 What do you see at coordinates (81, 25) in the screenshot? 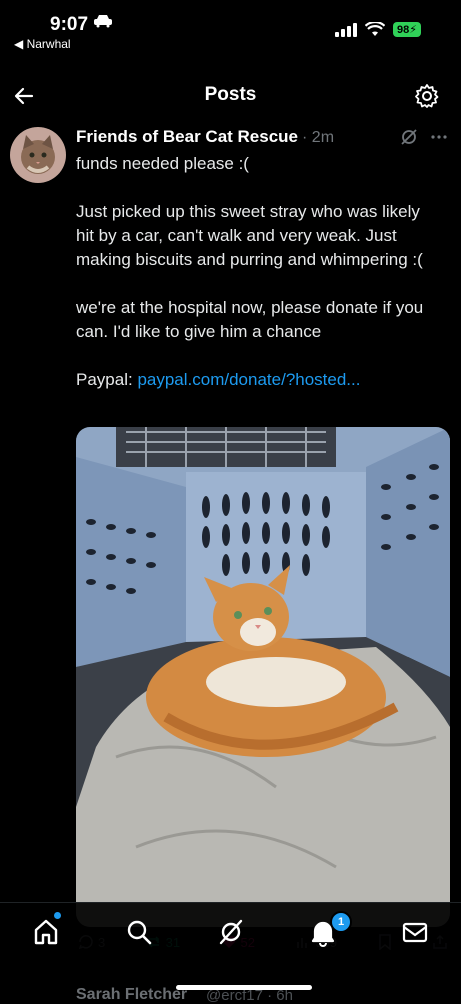
I see `status-time: 9:07` at bounding box center [81, 25].